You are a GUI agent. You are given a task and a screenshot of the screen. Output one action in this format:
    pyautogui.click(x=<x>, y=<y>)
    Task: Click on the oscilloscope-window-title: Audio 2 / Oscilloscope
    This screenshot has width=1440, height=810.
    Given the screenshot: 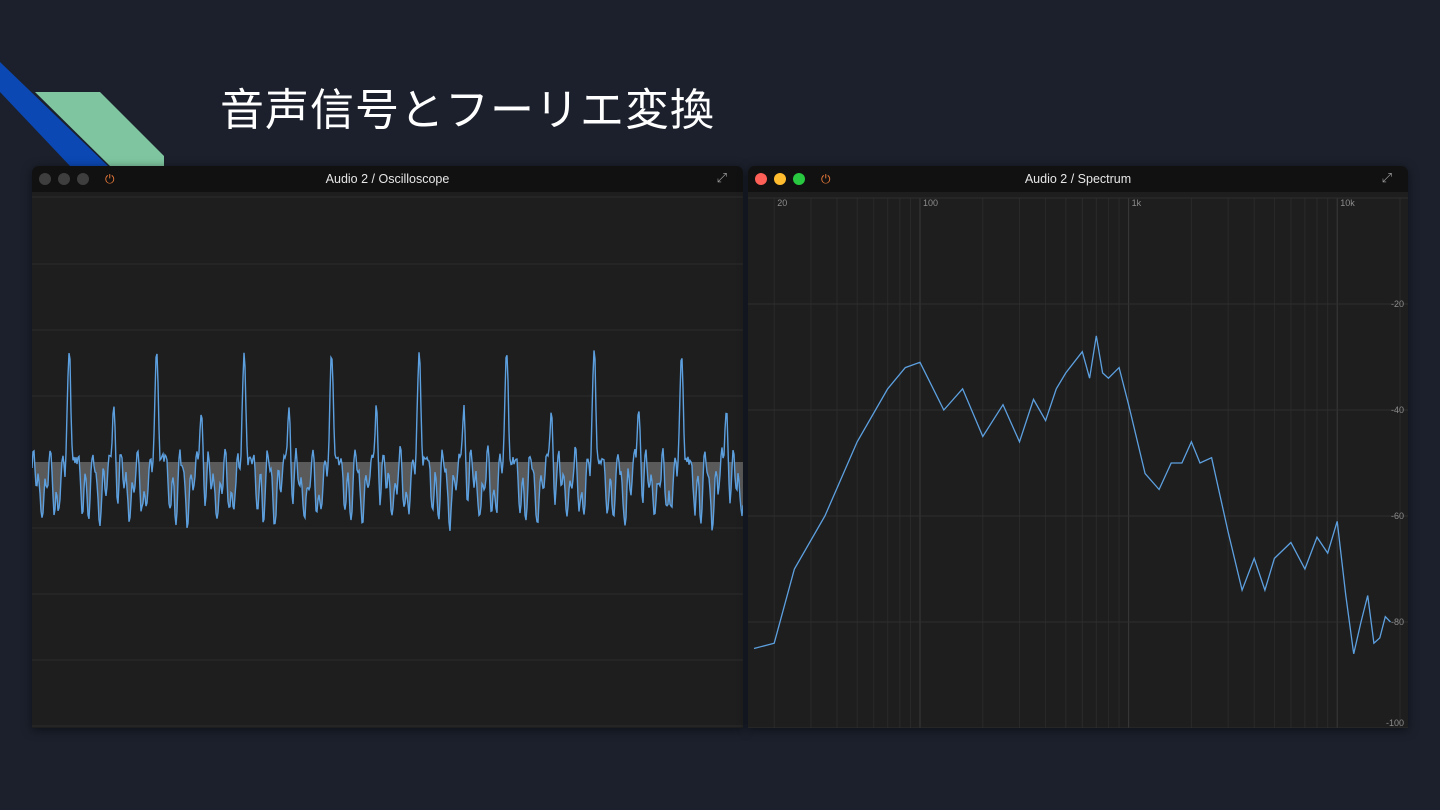 What is the action you would take?
    pyautogui.click(x=387, y=179)
    